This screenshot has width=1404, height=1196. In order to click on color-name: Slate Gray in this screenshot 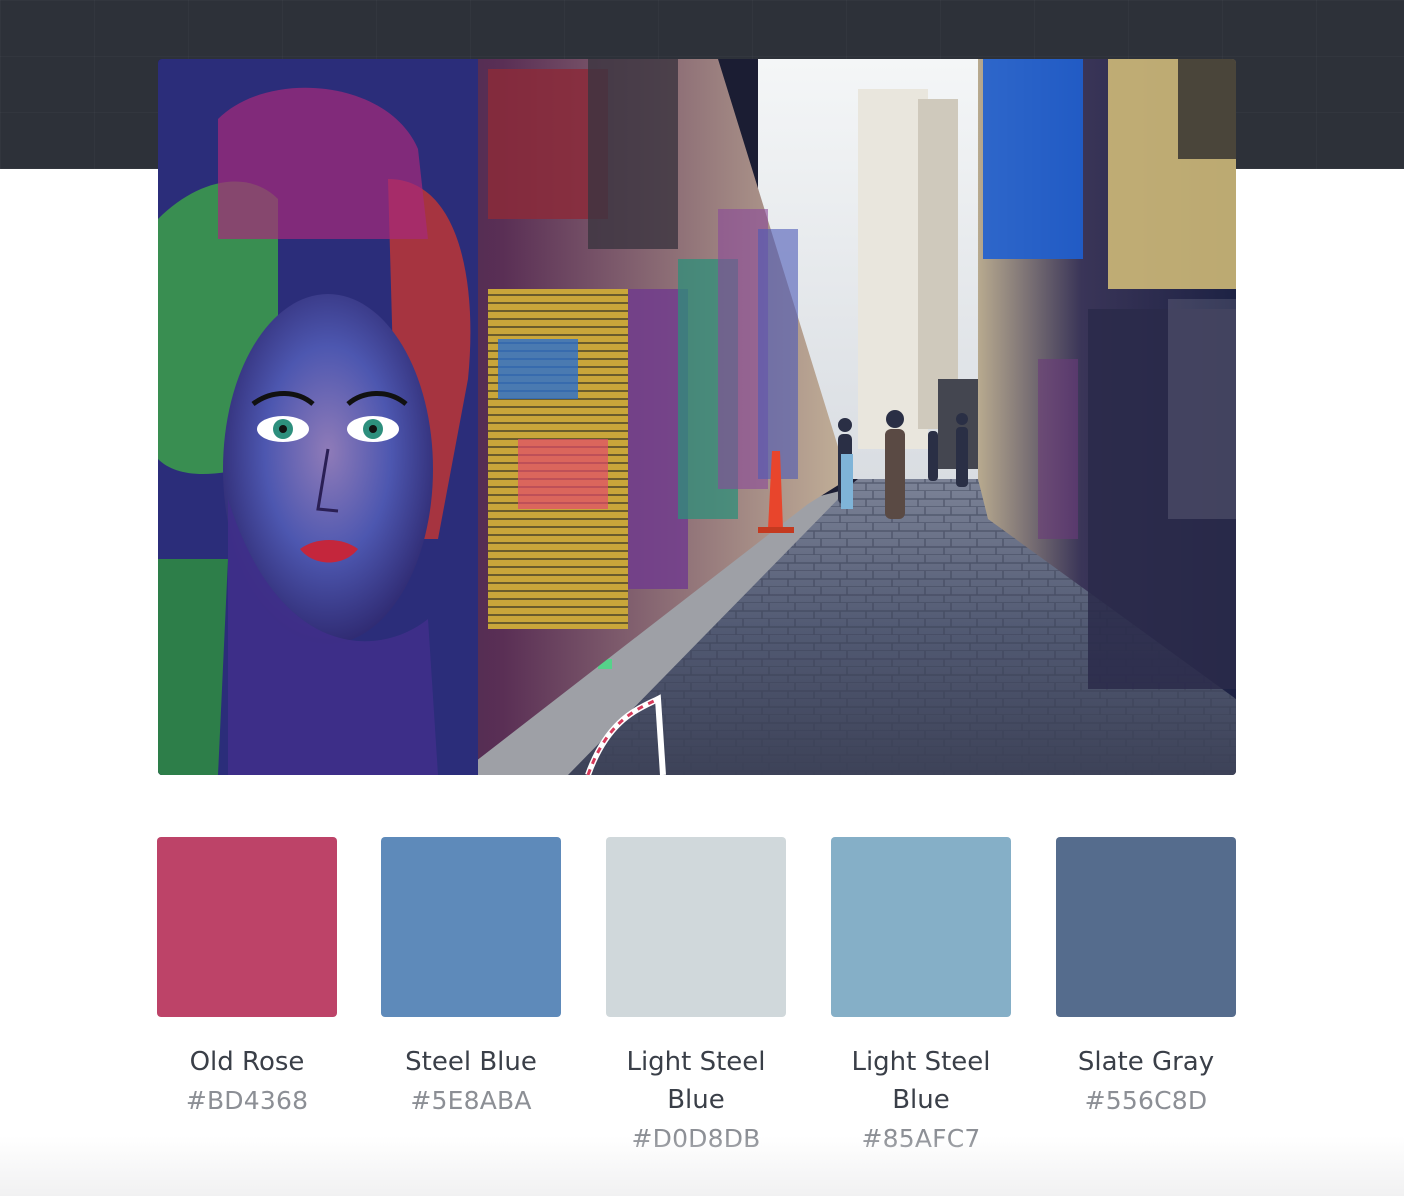, I will do `click(1146, 1062)`.